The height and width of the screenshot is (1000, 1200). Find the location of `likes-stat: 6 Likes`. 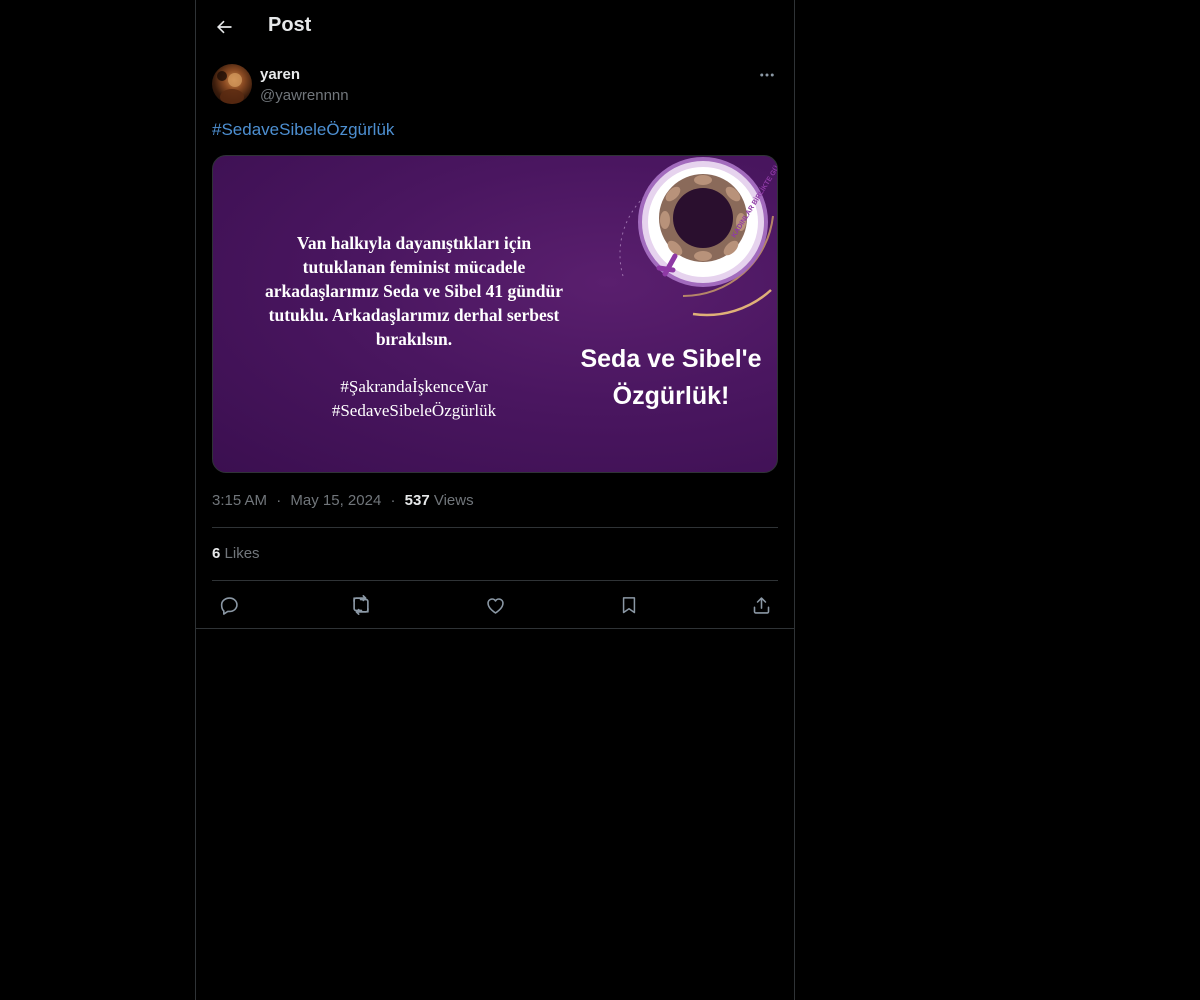

likes-stat: 6 Likes is located at coordinates (236, 553).